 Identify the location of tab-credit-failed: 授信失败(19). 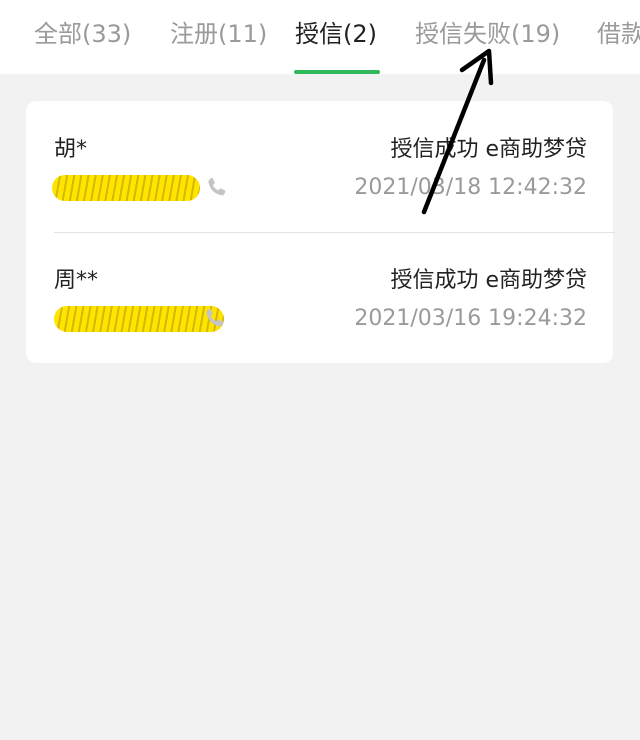
(487, 34).